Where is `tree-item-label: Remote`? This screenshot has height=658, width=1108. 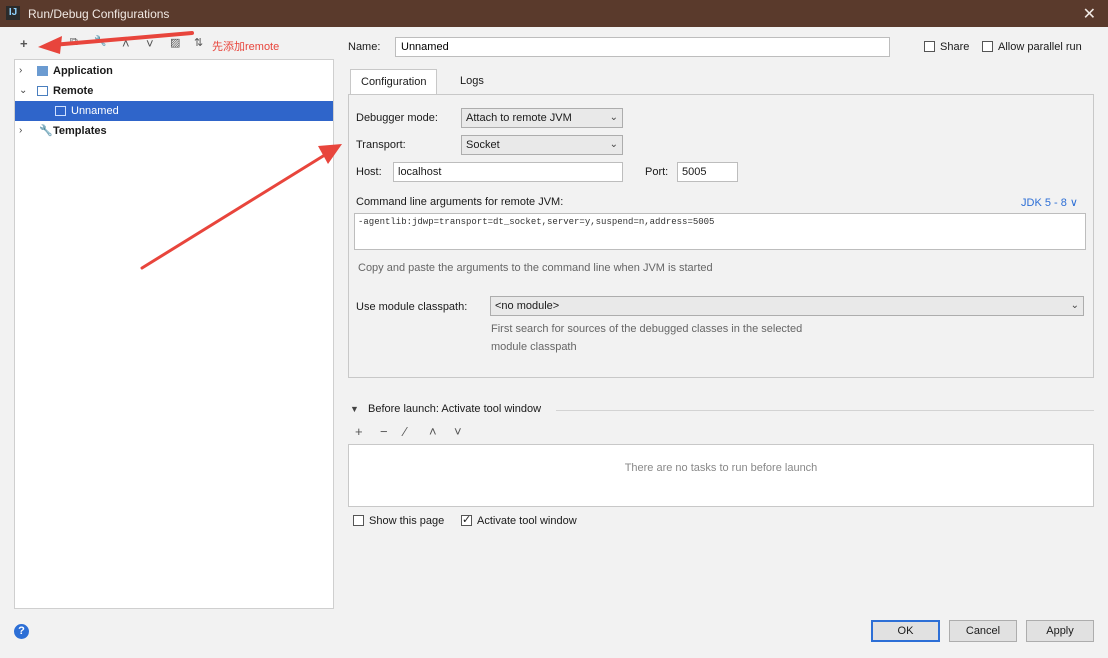 tree-item-label: Remote is located at coordinates (73, 91).